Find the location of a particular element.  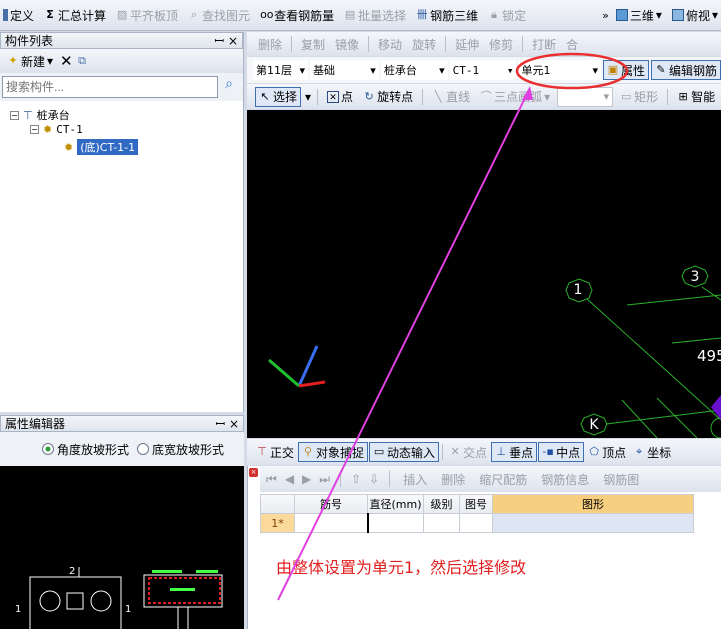

line-button: ╲ 直线 is located at coordinates (451, 97).